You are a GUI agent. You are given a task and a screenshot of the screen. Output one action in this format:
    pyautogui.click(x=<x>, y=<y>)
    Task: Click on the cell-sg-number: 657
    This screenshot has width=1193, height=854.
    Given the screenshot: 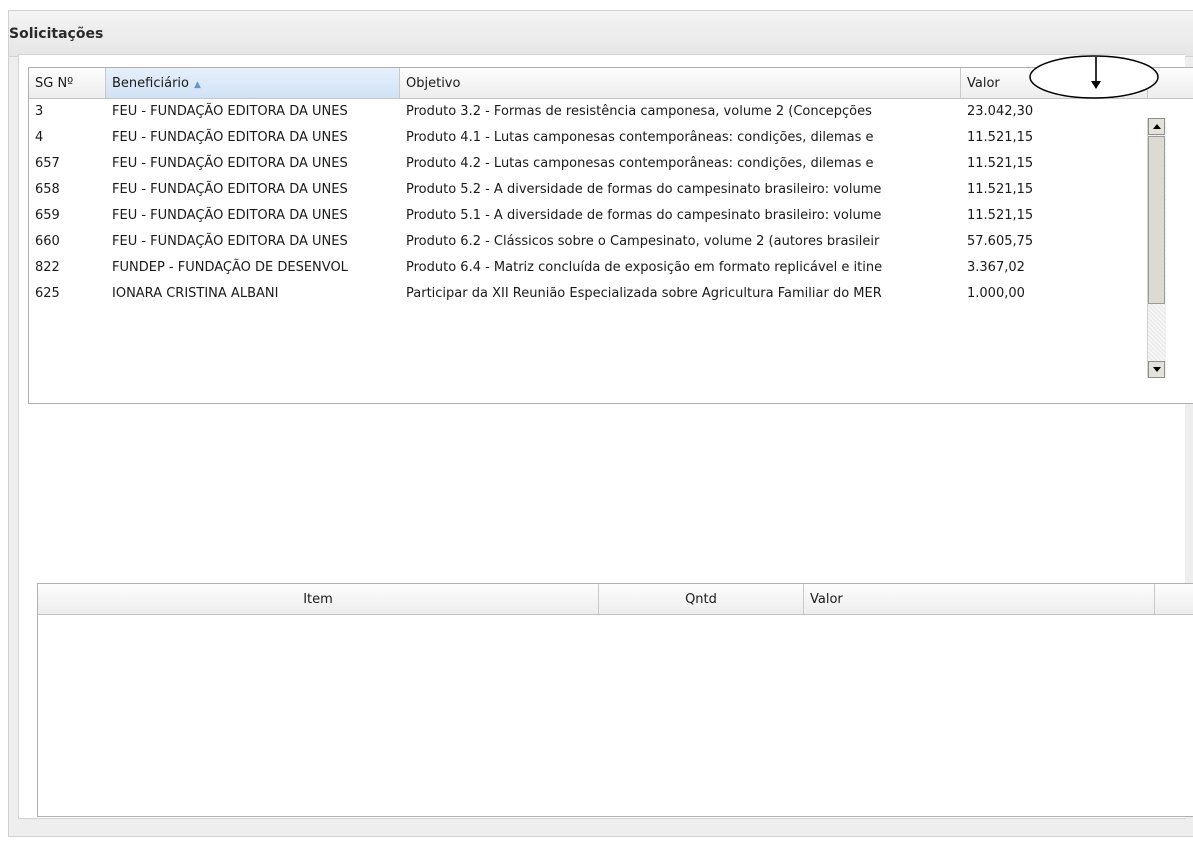 What is the action you would take?
    pyautogui.click(x=47, y=163)
    